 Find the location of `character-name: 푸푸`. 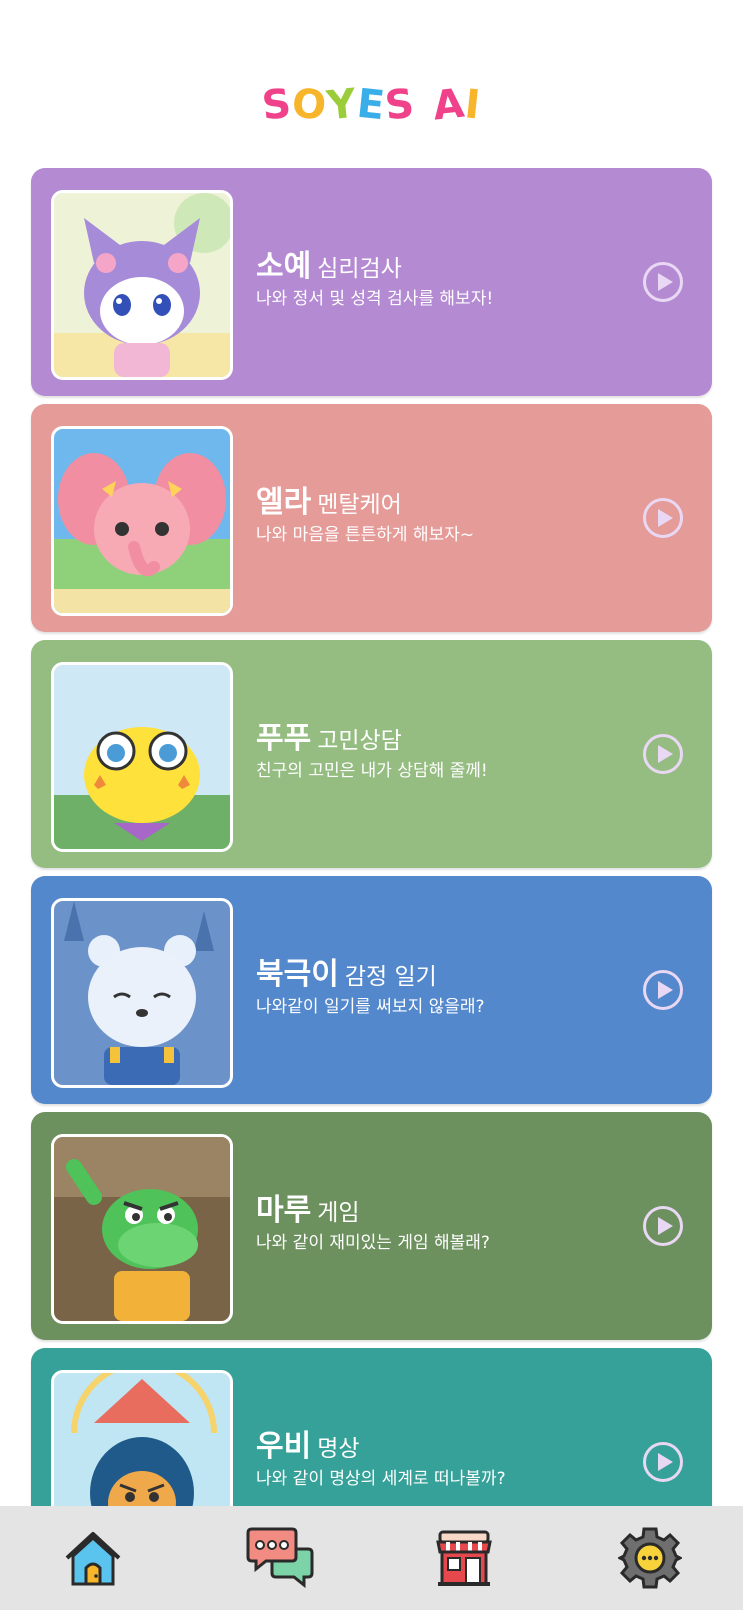

character-name: 푸푸 is located at coordinates (284, 738).